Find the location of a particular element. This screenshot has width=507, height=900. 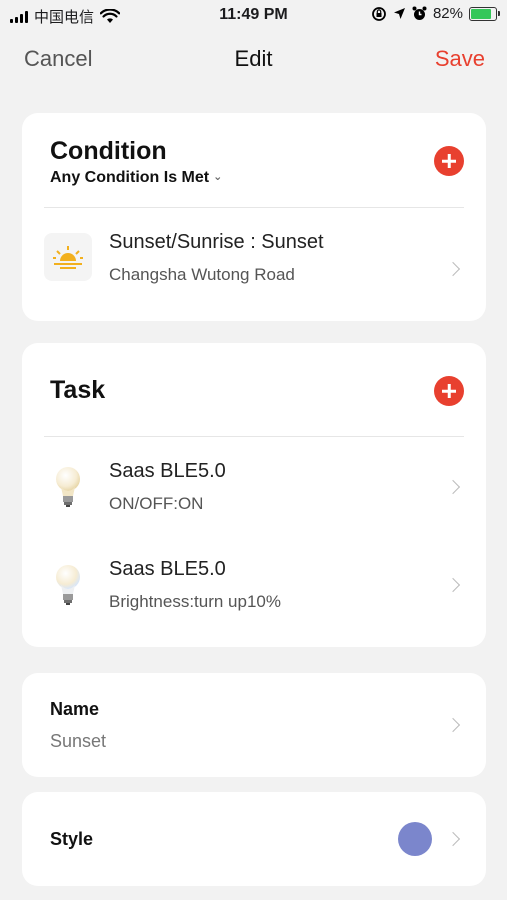

condition-item-detail: Changsha Wutong Road is located at coordinates (202, 274).